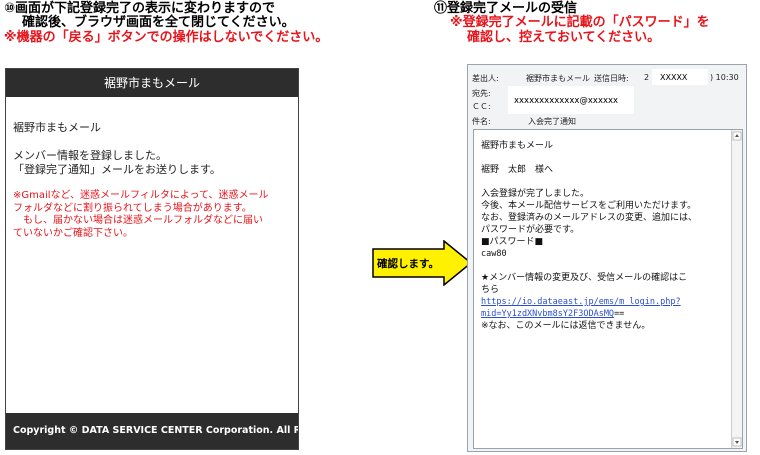 This screenshot has width=760, height=455. Describe the element at coordinates (166, 37) in the screenshot. I see `step10-warning: ※機器の「戻る」ボタンでの操作はしないでください。` at that location.